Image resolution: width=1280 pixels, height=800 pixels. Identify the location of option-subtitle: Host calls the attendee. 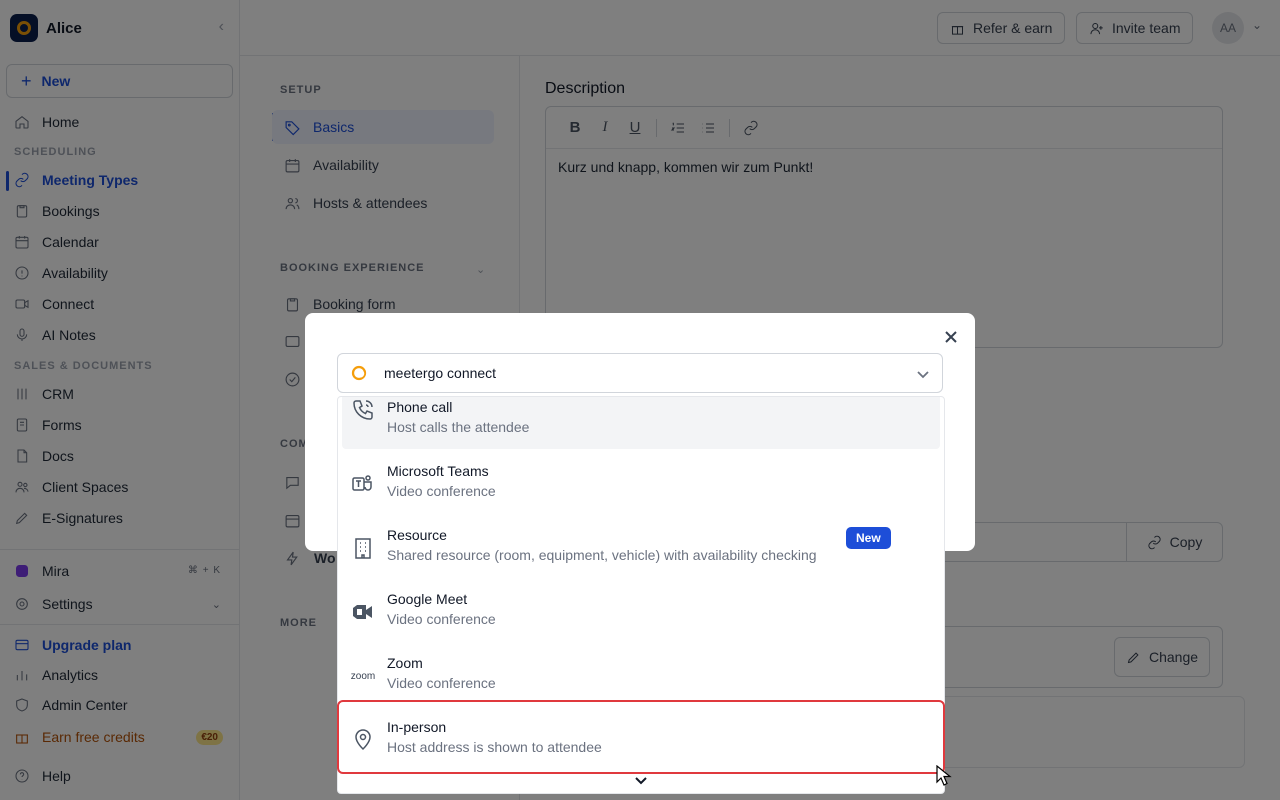
(458, 427).